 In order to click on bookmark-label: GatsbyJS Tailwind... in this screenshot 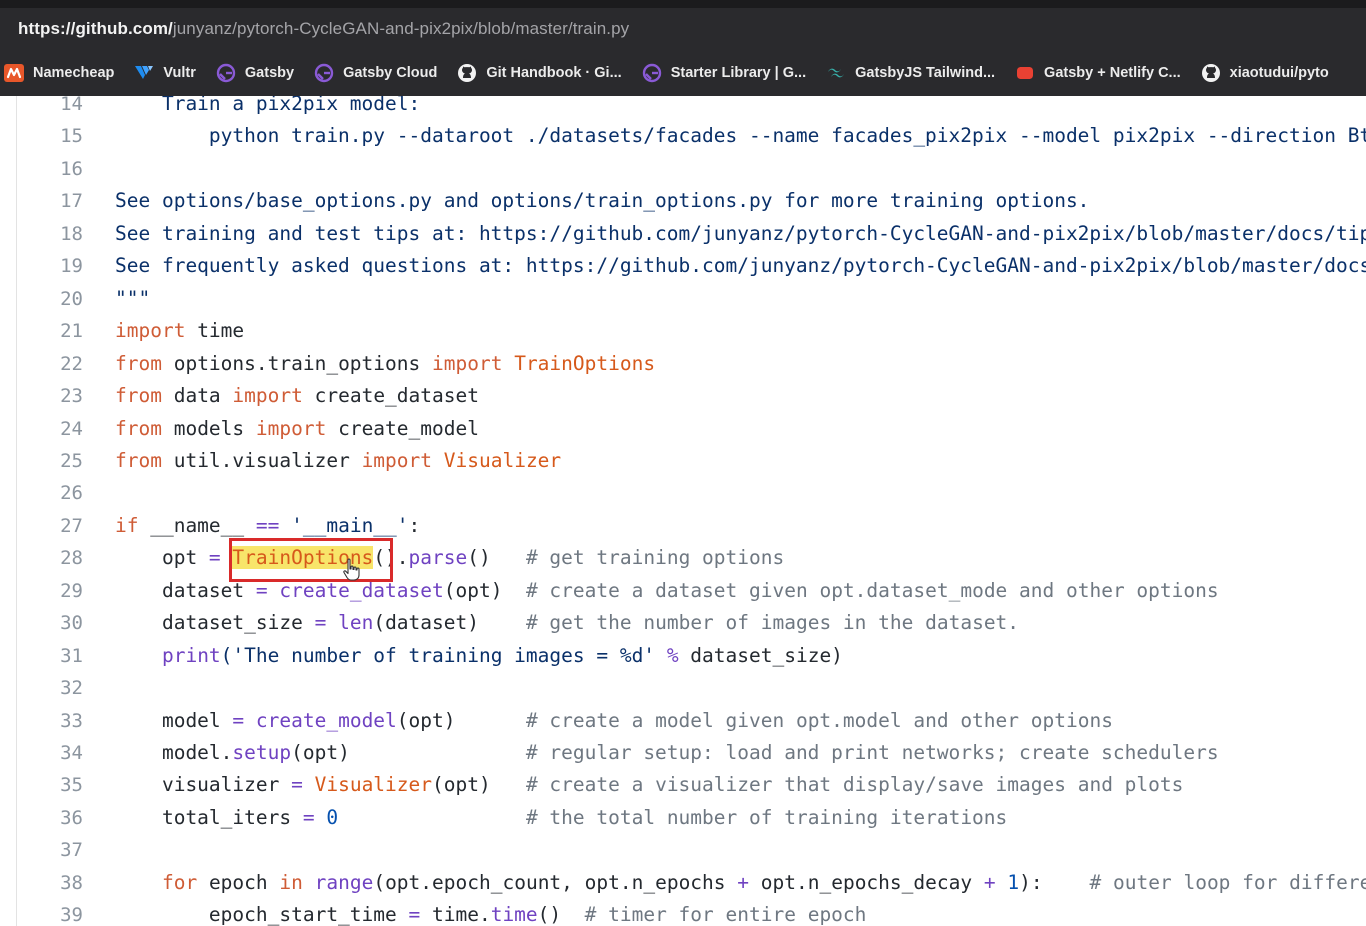, I will do `click(925, 73)`.